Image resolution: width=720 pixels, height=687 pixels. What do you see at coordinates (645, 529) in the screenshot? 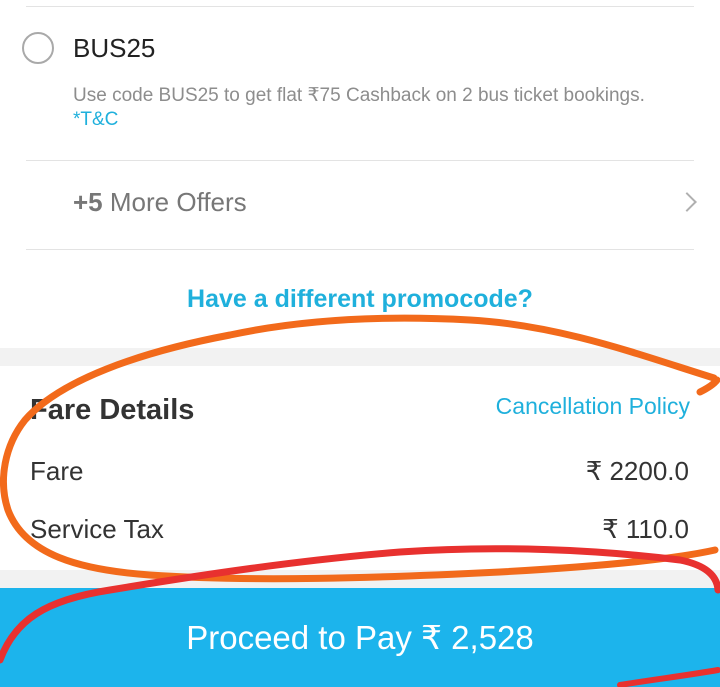
I see `service-tax-value: ₹ 110.0` at bounding box center [645, 529].